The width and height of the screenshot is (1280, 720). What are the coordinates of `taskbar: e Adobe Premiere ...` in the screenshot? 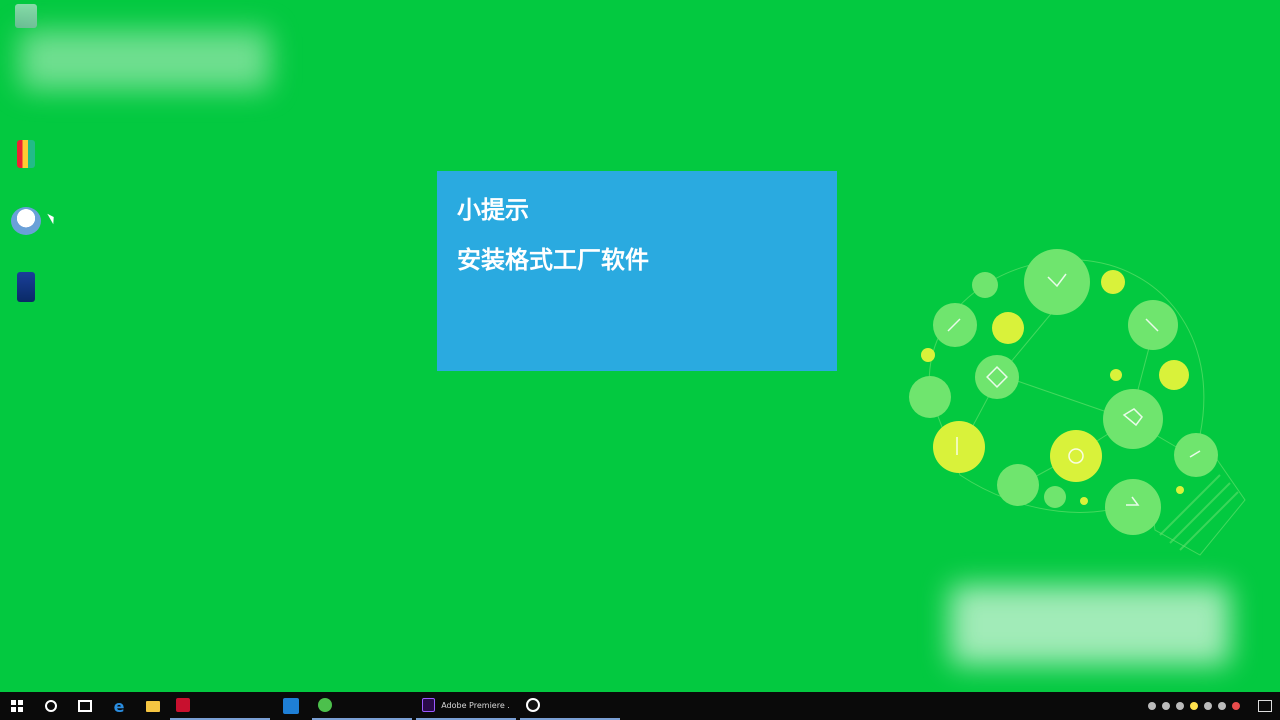 It's located at (640, 706).